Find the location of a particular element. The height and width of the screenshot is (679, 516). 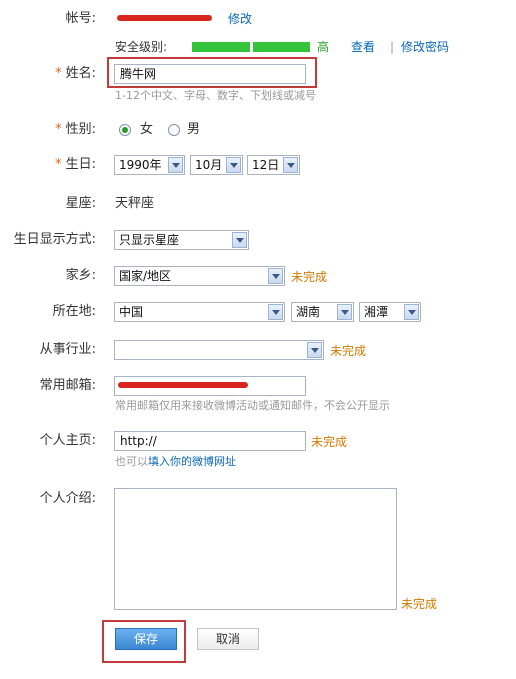

gender-female-radio is located at coordinates (125, 130).